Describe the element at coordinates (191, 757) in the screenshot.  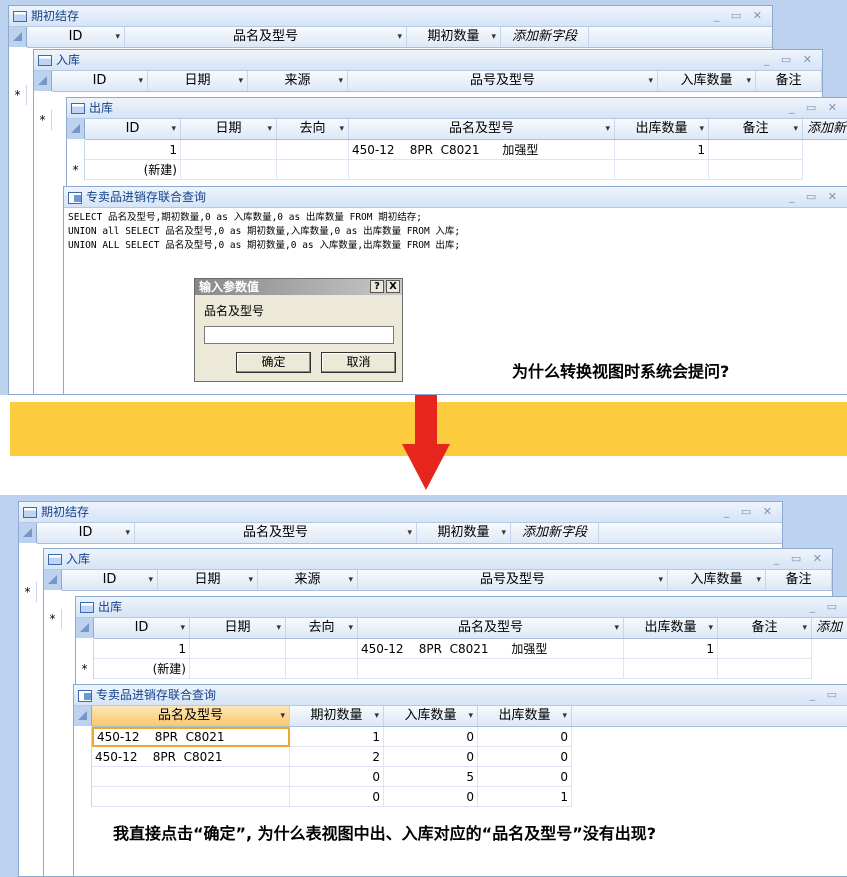
I see `cell-spec: 450-12 8PR C8021` at that location.